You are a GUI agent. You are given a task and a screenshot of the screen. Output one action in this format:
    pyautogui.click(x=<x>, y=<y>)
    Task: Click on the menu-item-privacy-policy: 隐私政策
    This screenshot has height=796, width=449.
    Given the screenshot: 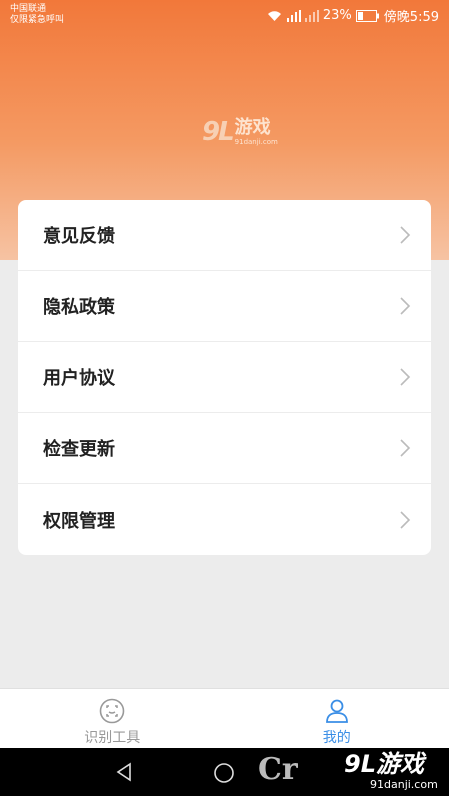 What is the action you would take?
    pyautogui.click(x=224, y=306)
    